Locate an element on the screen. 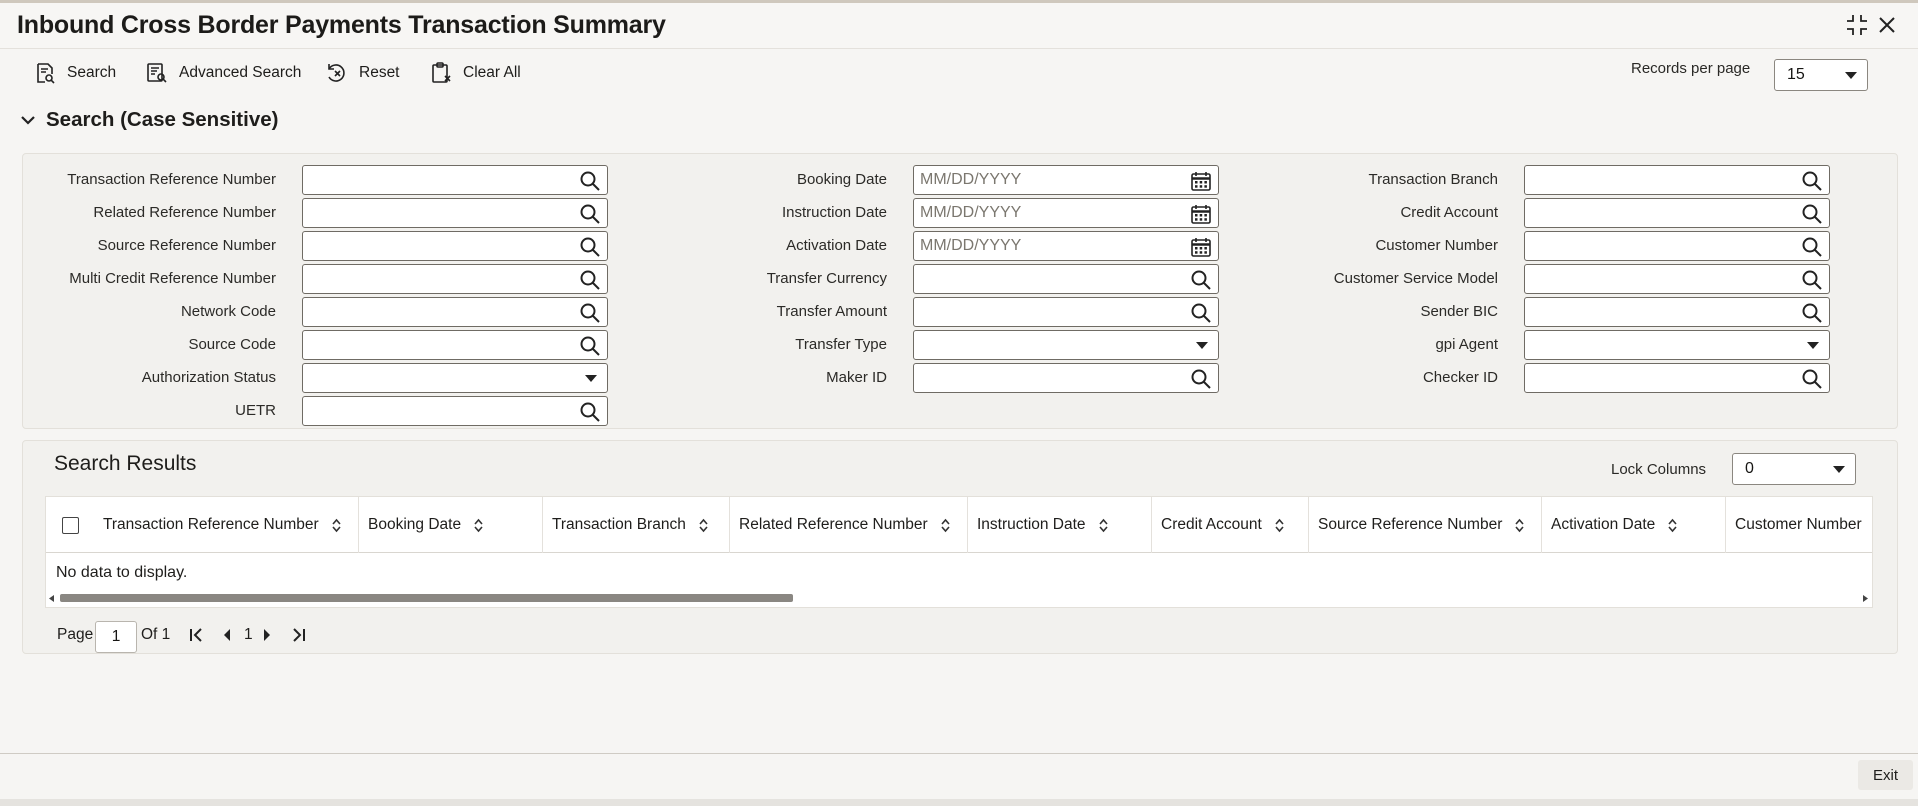 The height and width of the screenshot is (806, 1918). search-button: Search is located at coordinates (74, 73).